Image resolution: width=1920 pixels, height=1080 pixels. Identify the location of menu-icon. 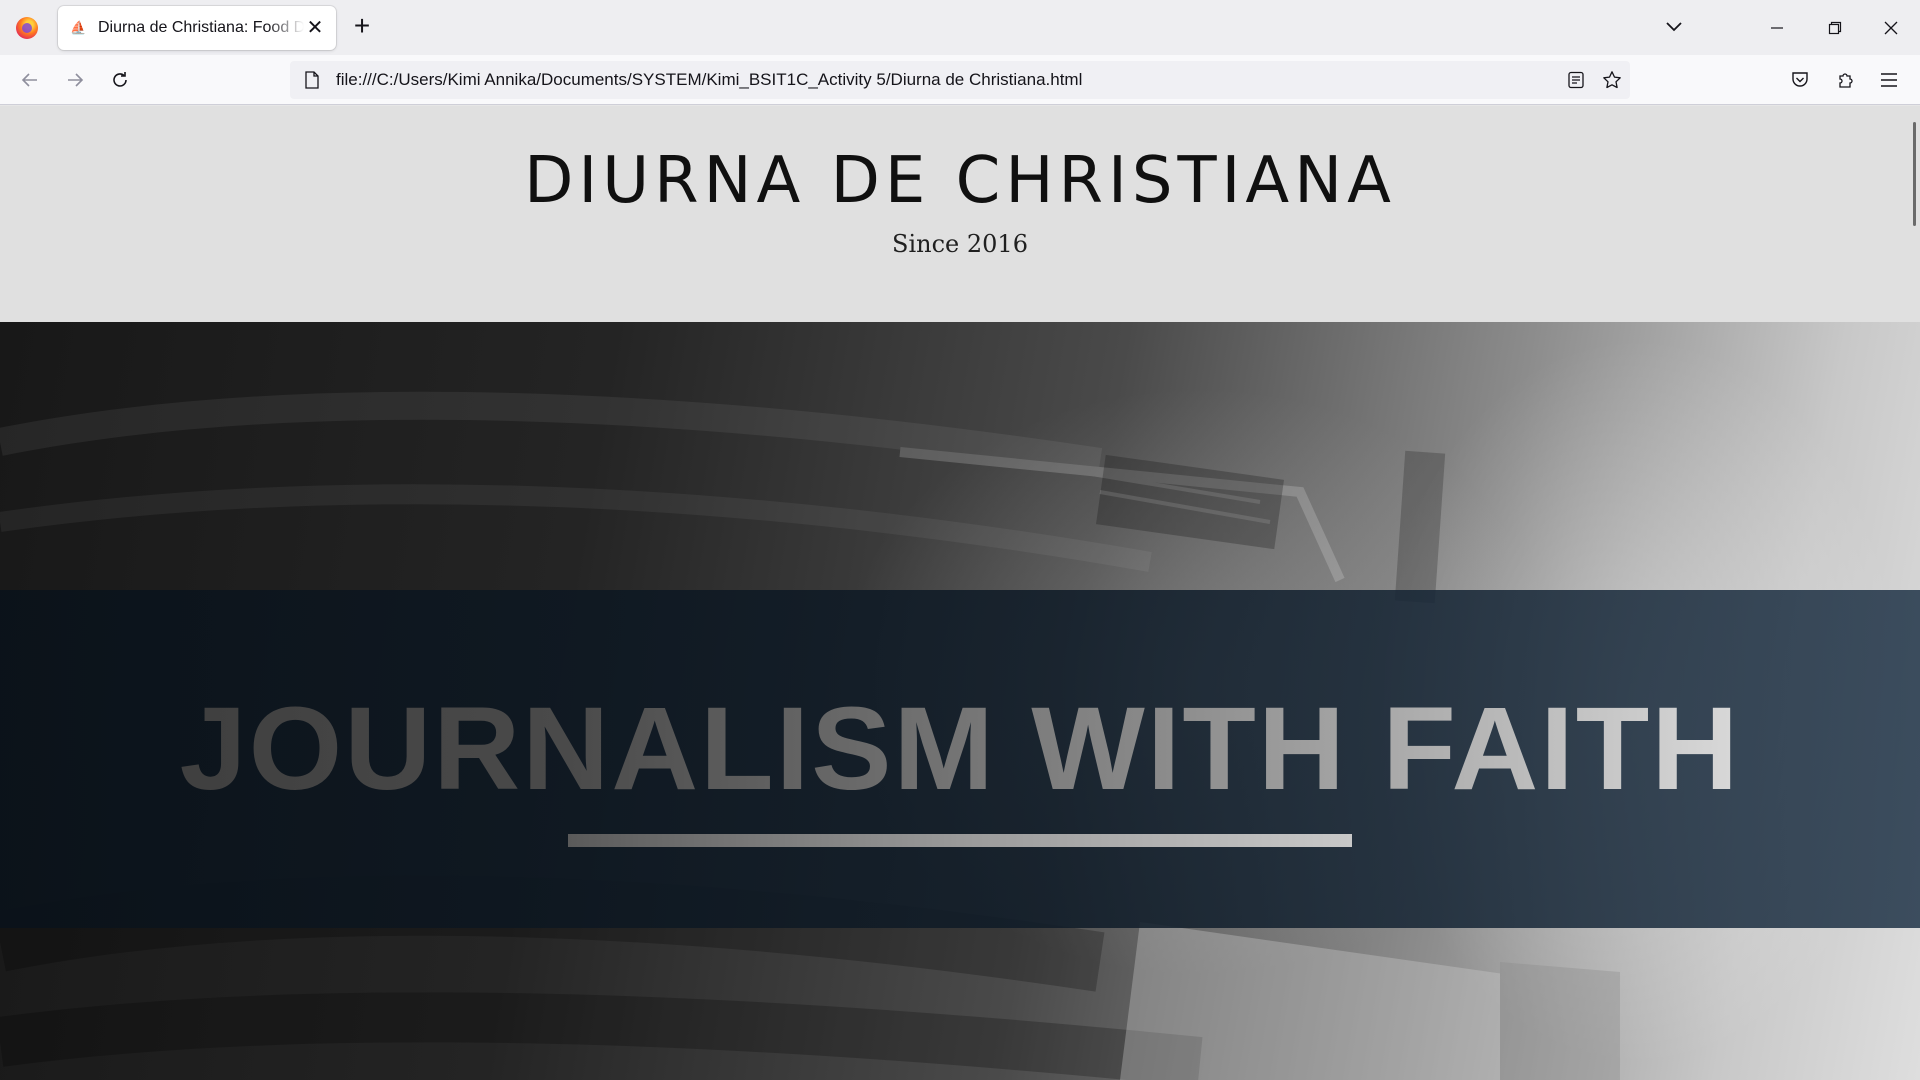
(1889, 80).